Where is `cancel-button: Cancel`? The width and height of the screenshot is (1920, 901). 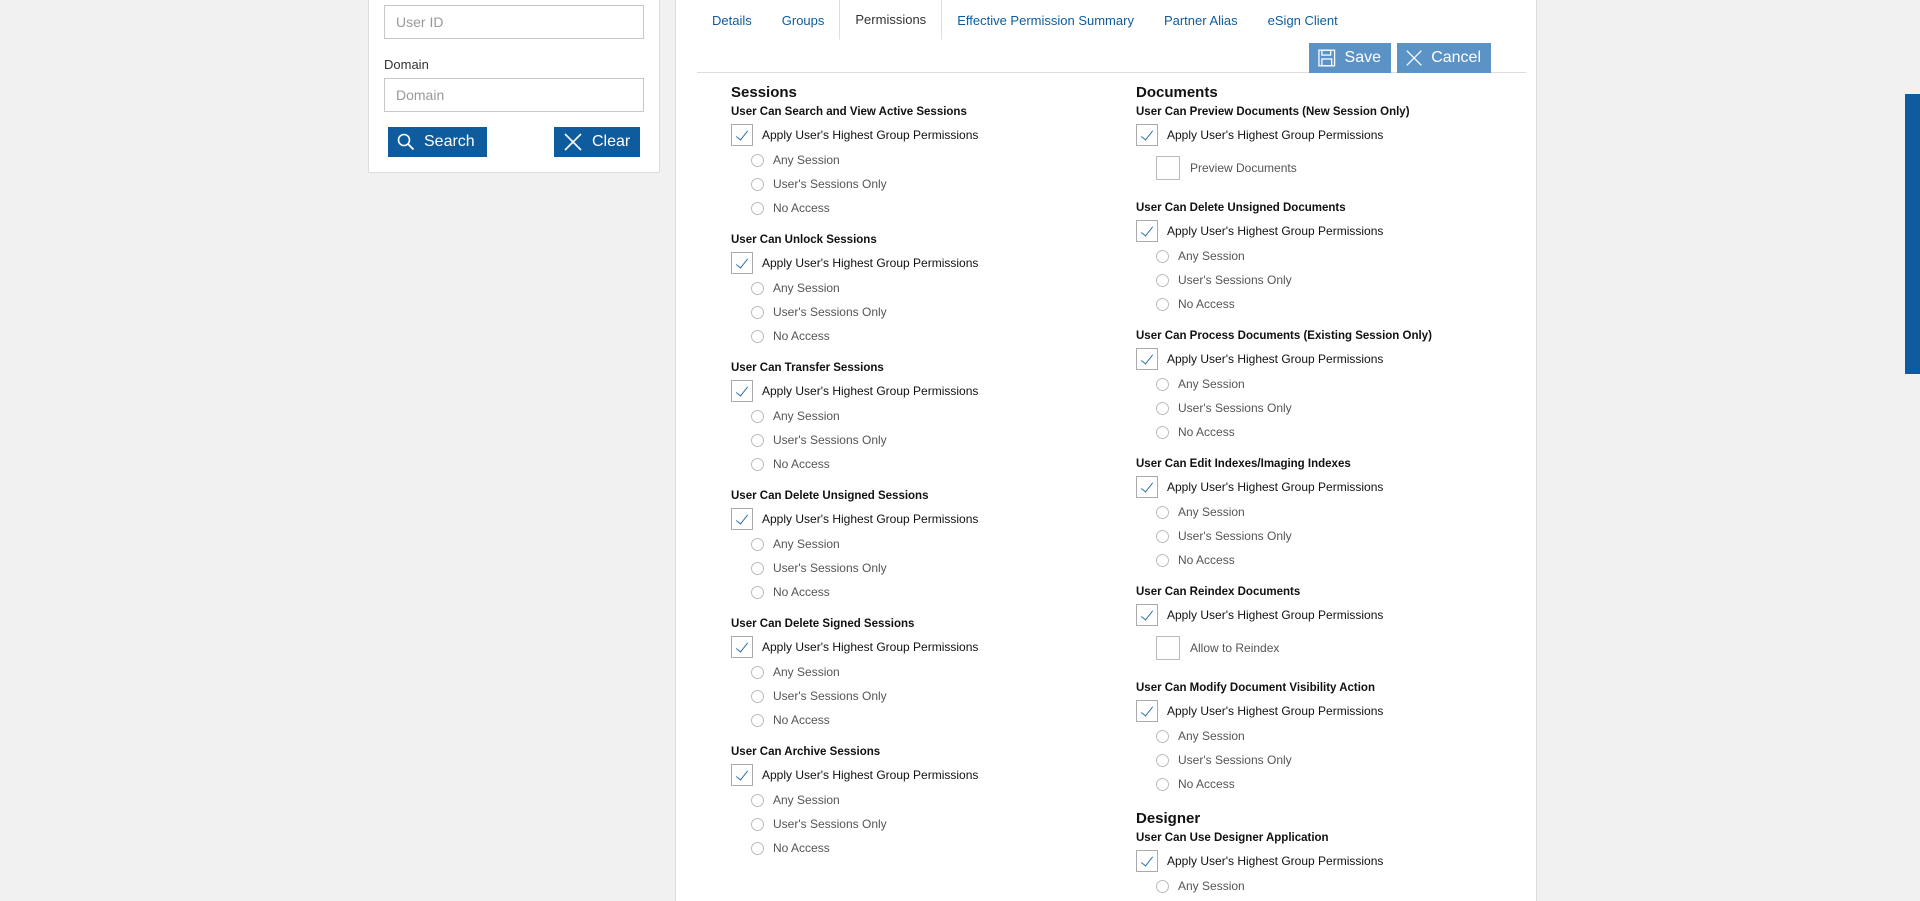
cancel-button: Cancel is located at coordinates (1444, 58).